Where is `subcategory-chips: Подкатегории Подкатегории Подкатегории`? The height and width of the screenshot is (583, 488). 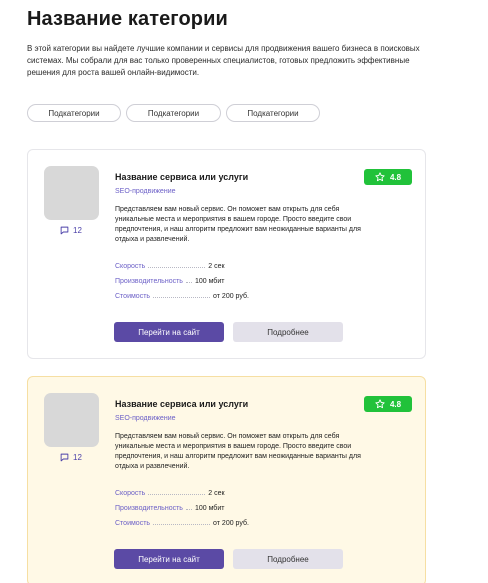
subcategory-chips: Подкатегории Подкатегории Подкатегории is located at coordinates (173, 113).